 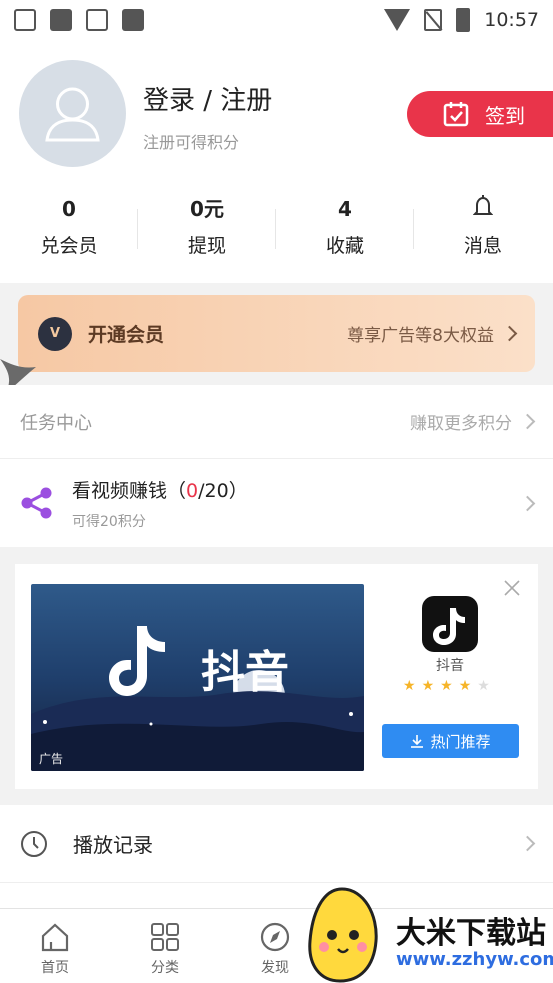 I want to click on watermark: 大米下载站 www.zzhyw.com, so click(x=426, y=933).